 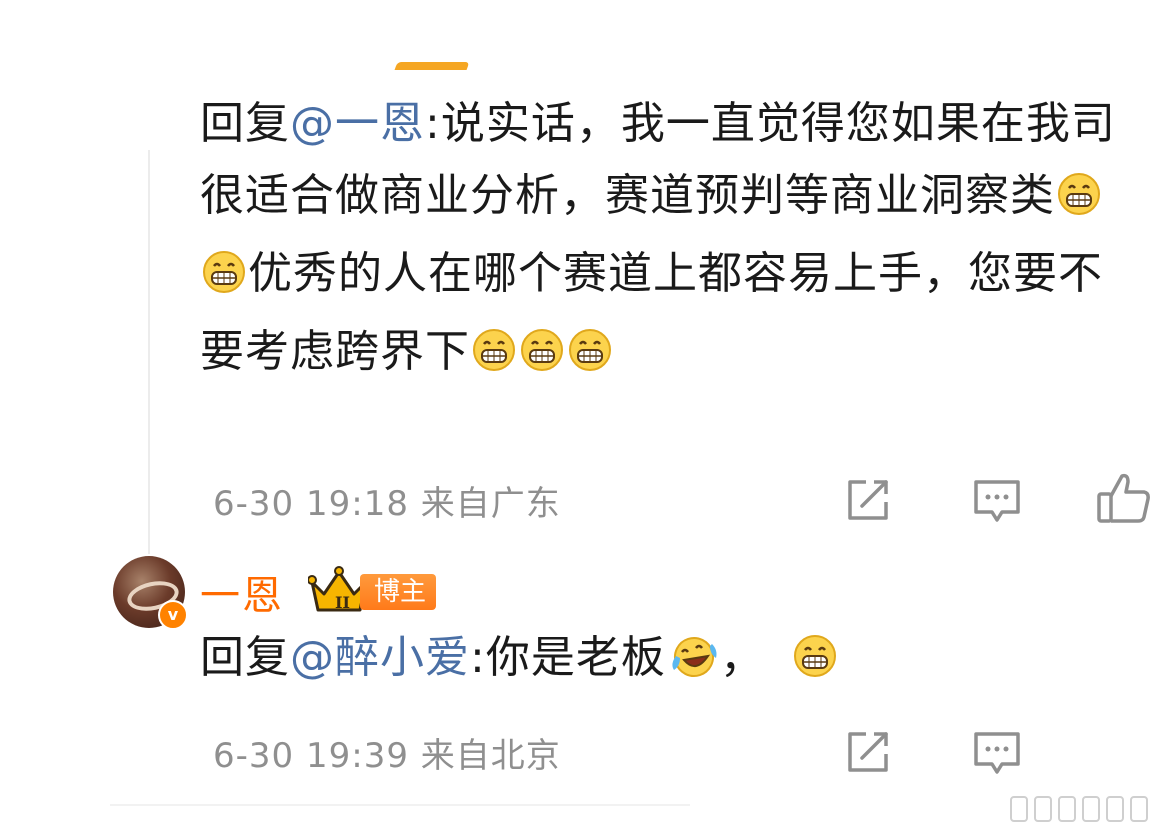 What do you see at coordinates (742, 657) in the screenshot?
I see `comment-body-part2: ，` at bounding box center [742, 657].